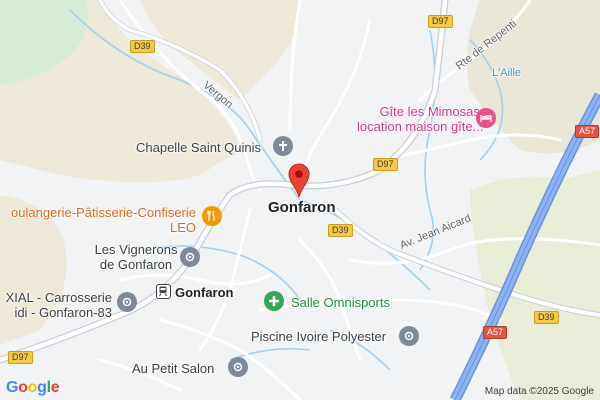 The height and width of the screenshot is (400, 600). I want to click on poi-label-line: de Gonfaron, so click(136, 264).